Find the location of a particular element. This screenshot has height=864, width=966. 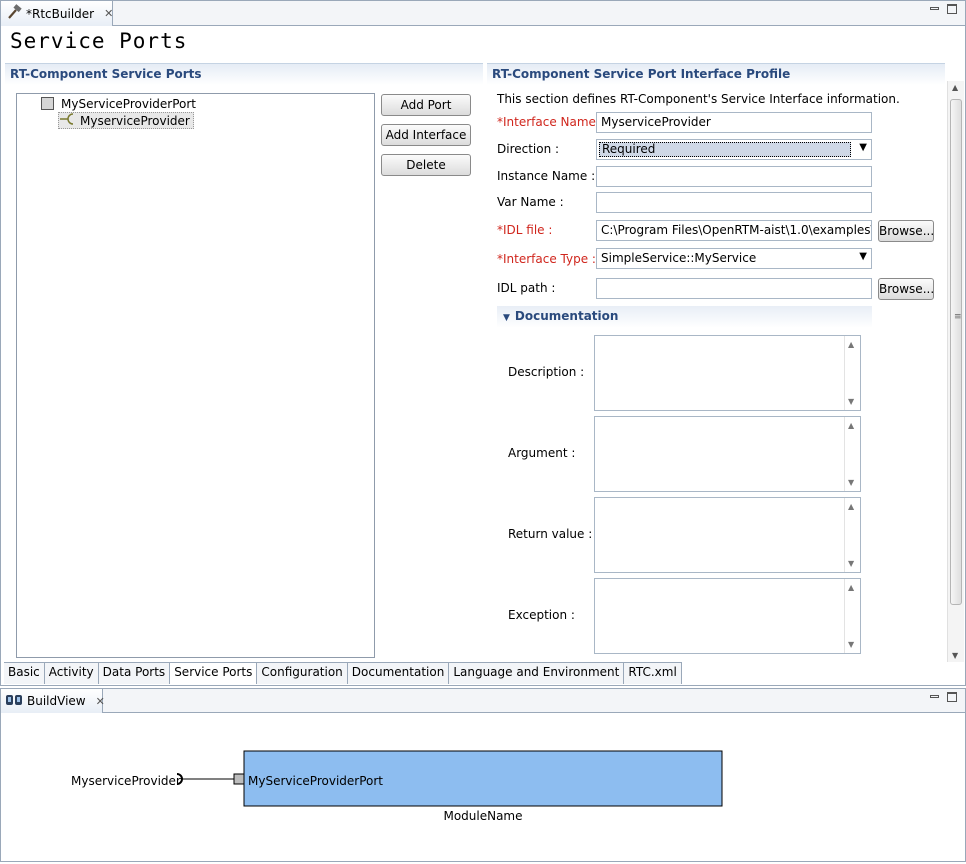

editor-vertical-scrollbar: ▲ ≡ ▼ is located at coordinates (955, 371).